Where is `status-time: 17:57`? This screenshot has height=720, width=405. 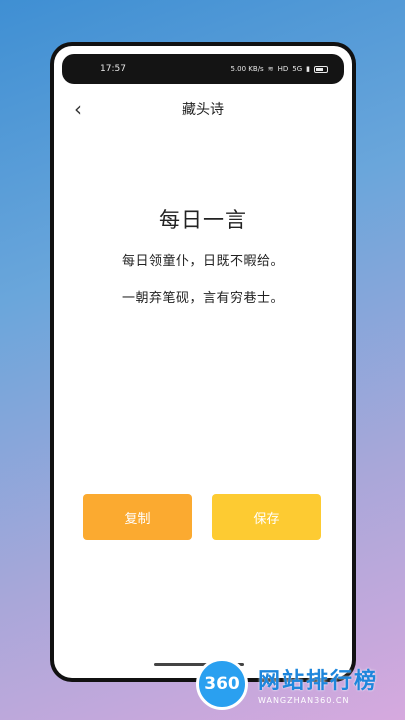 status-time: 17:57 is located at coordinates (113, 69).